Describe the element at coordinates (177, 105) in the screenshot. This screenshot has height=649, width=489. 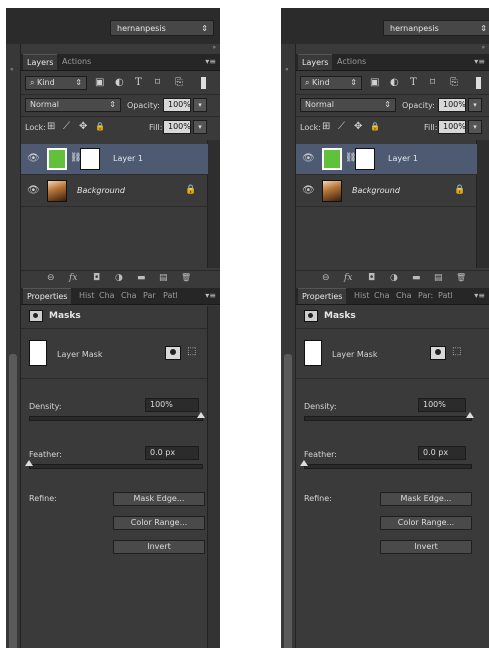
I see `opacity-input: 100%` at that location.